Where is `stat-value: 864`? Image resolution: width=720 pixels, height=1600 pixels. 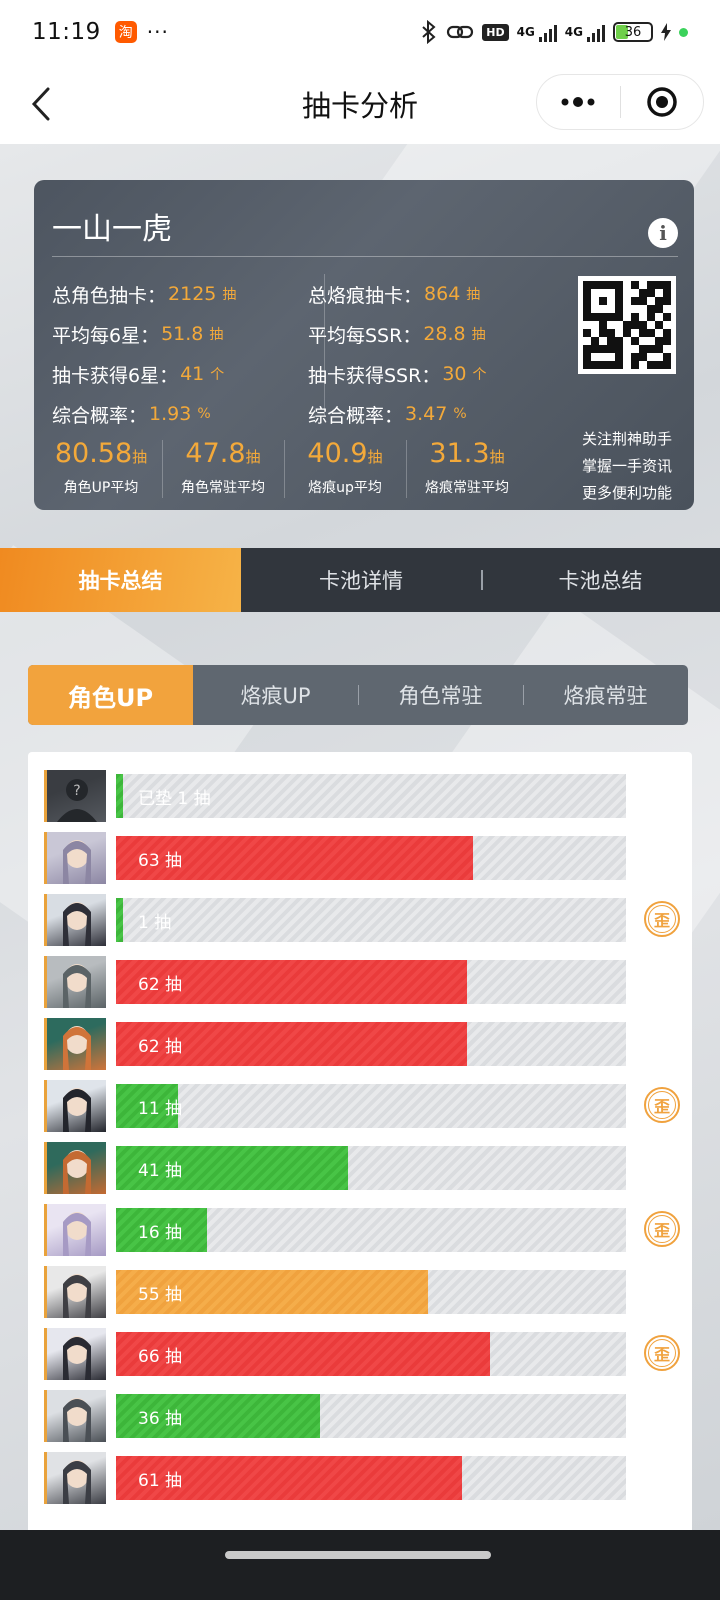
stat-value: 864 is located at coordinates (442, 294).